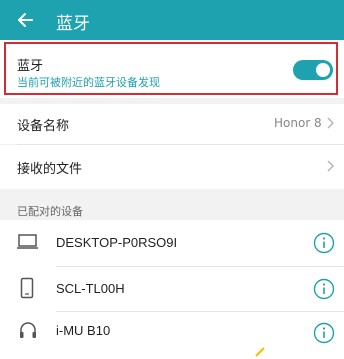 The height and width of the screenshot is (359, 344). Describe the element at coordinates (117, 242) in the screenshot. I see `paired-device-name: DESKTOP-P0RSO9I` at that location.